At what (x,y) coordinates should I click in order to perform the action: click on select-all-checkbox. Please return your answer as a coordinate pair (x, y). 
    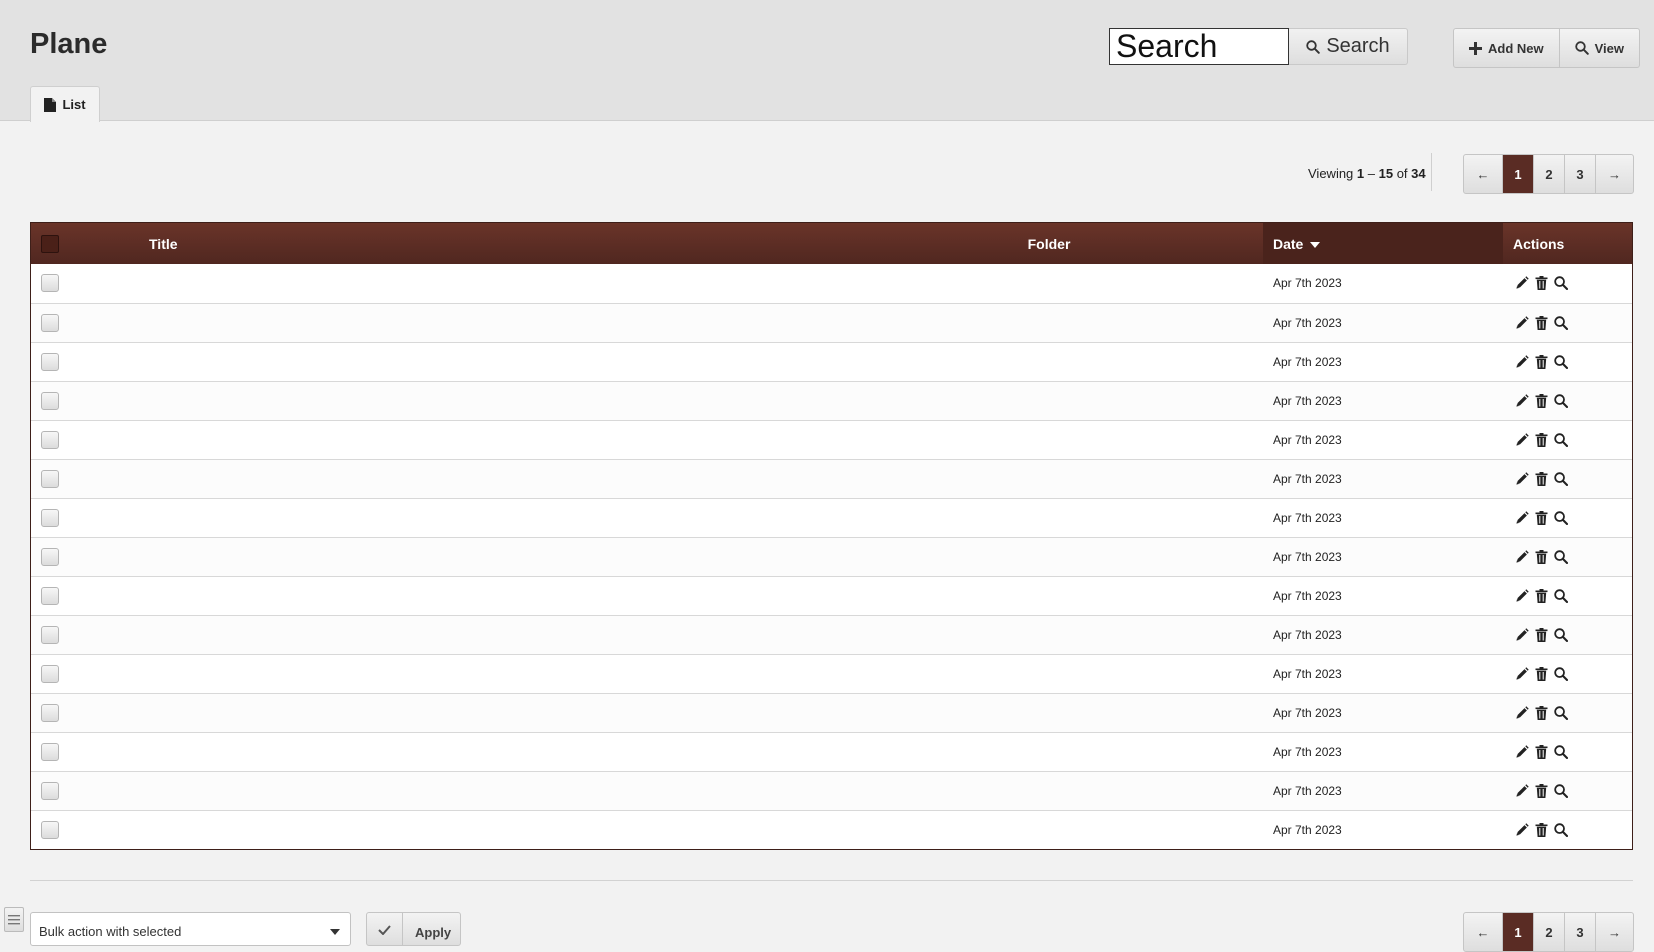
    Looking at the image, I should click on (50, 243).